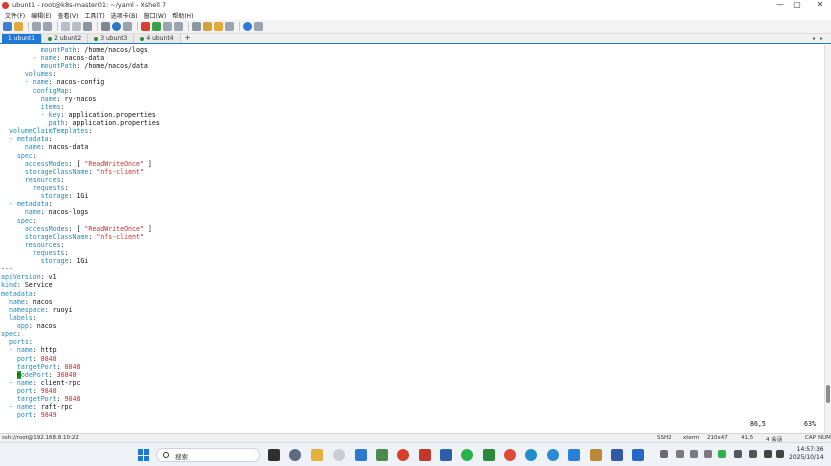 The height and width of the screenshot is (466, 831). I want to click on tab-prev-icon: ◂, so click(813, 38).